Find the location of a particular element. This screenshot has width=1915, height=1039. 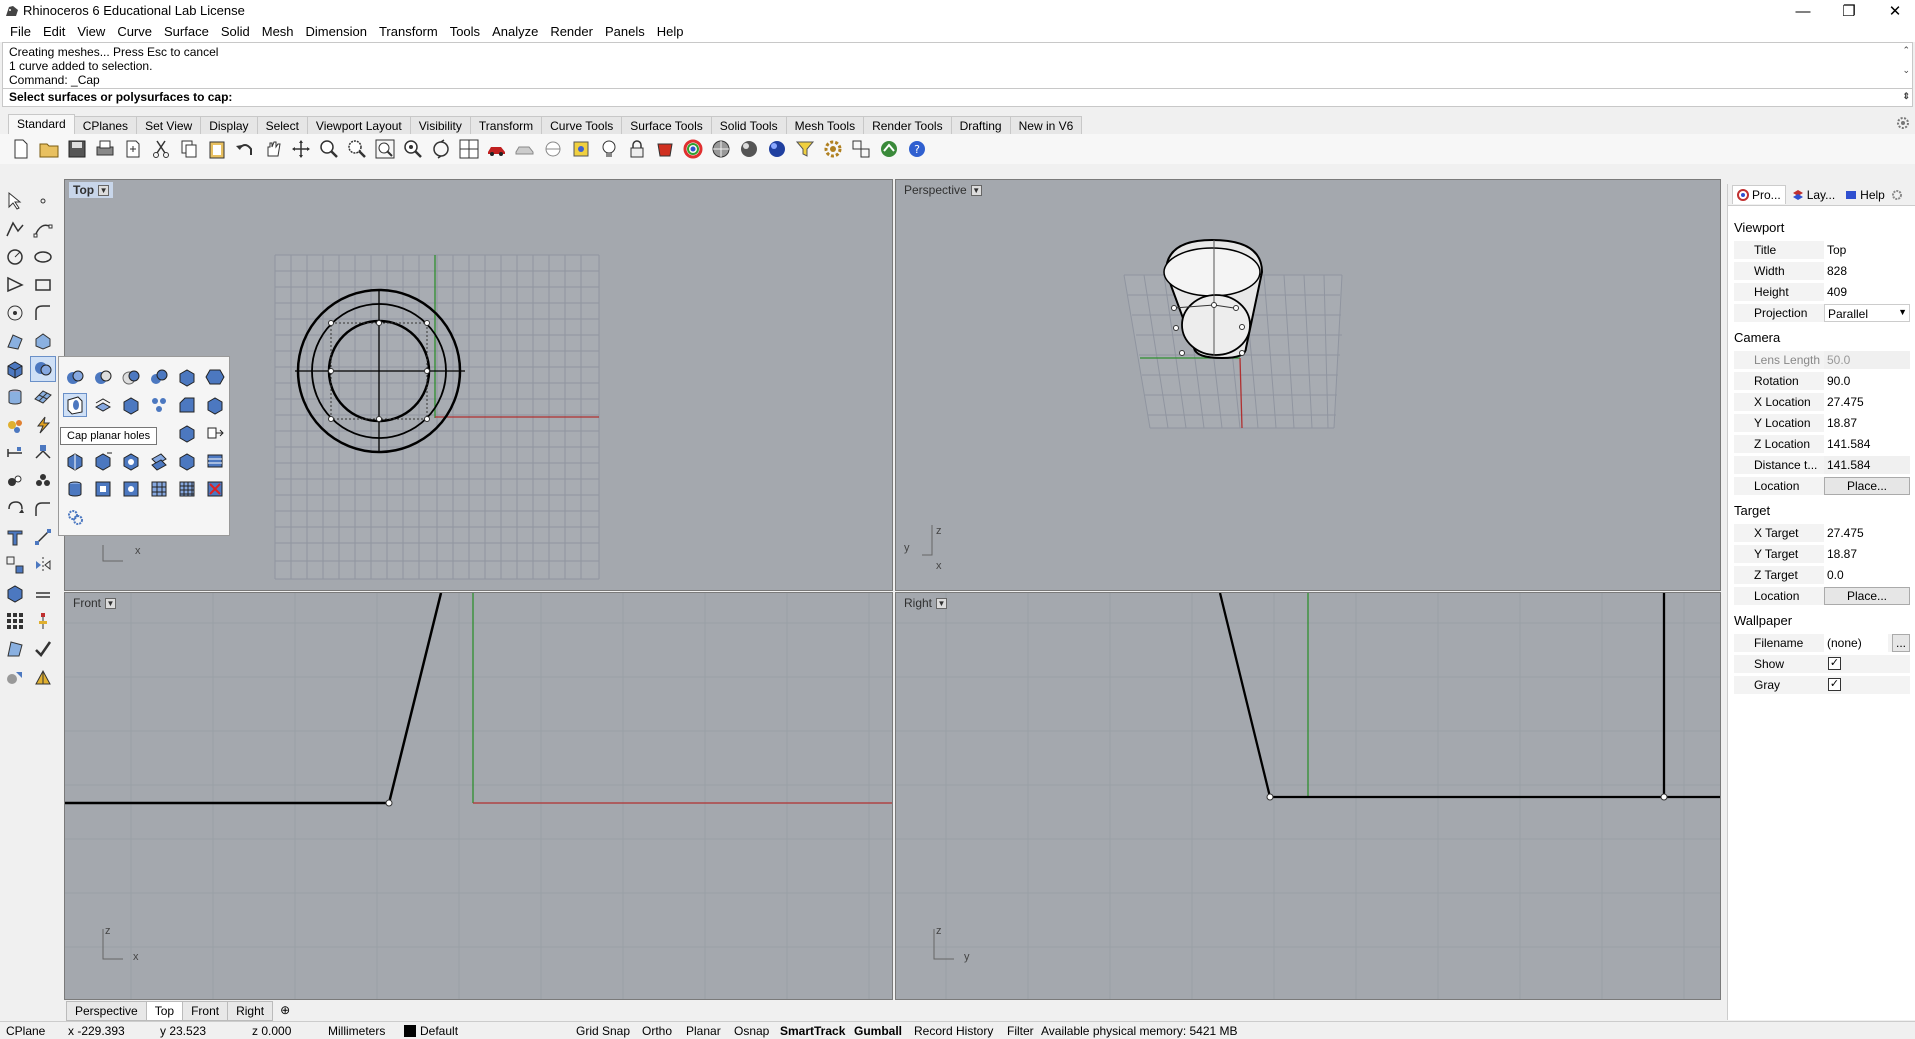

mesh-icon is located at coordinates (43, 397).